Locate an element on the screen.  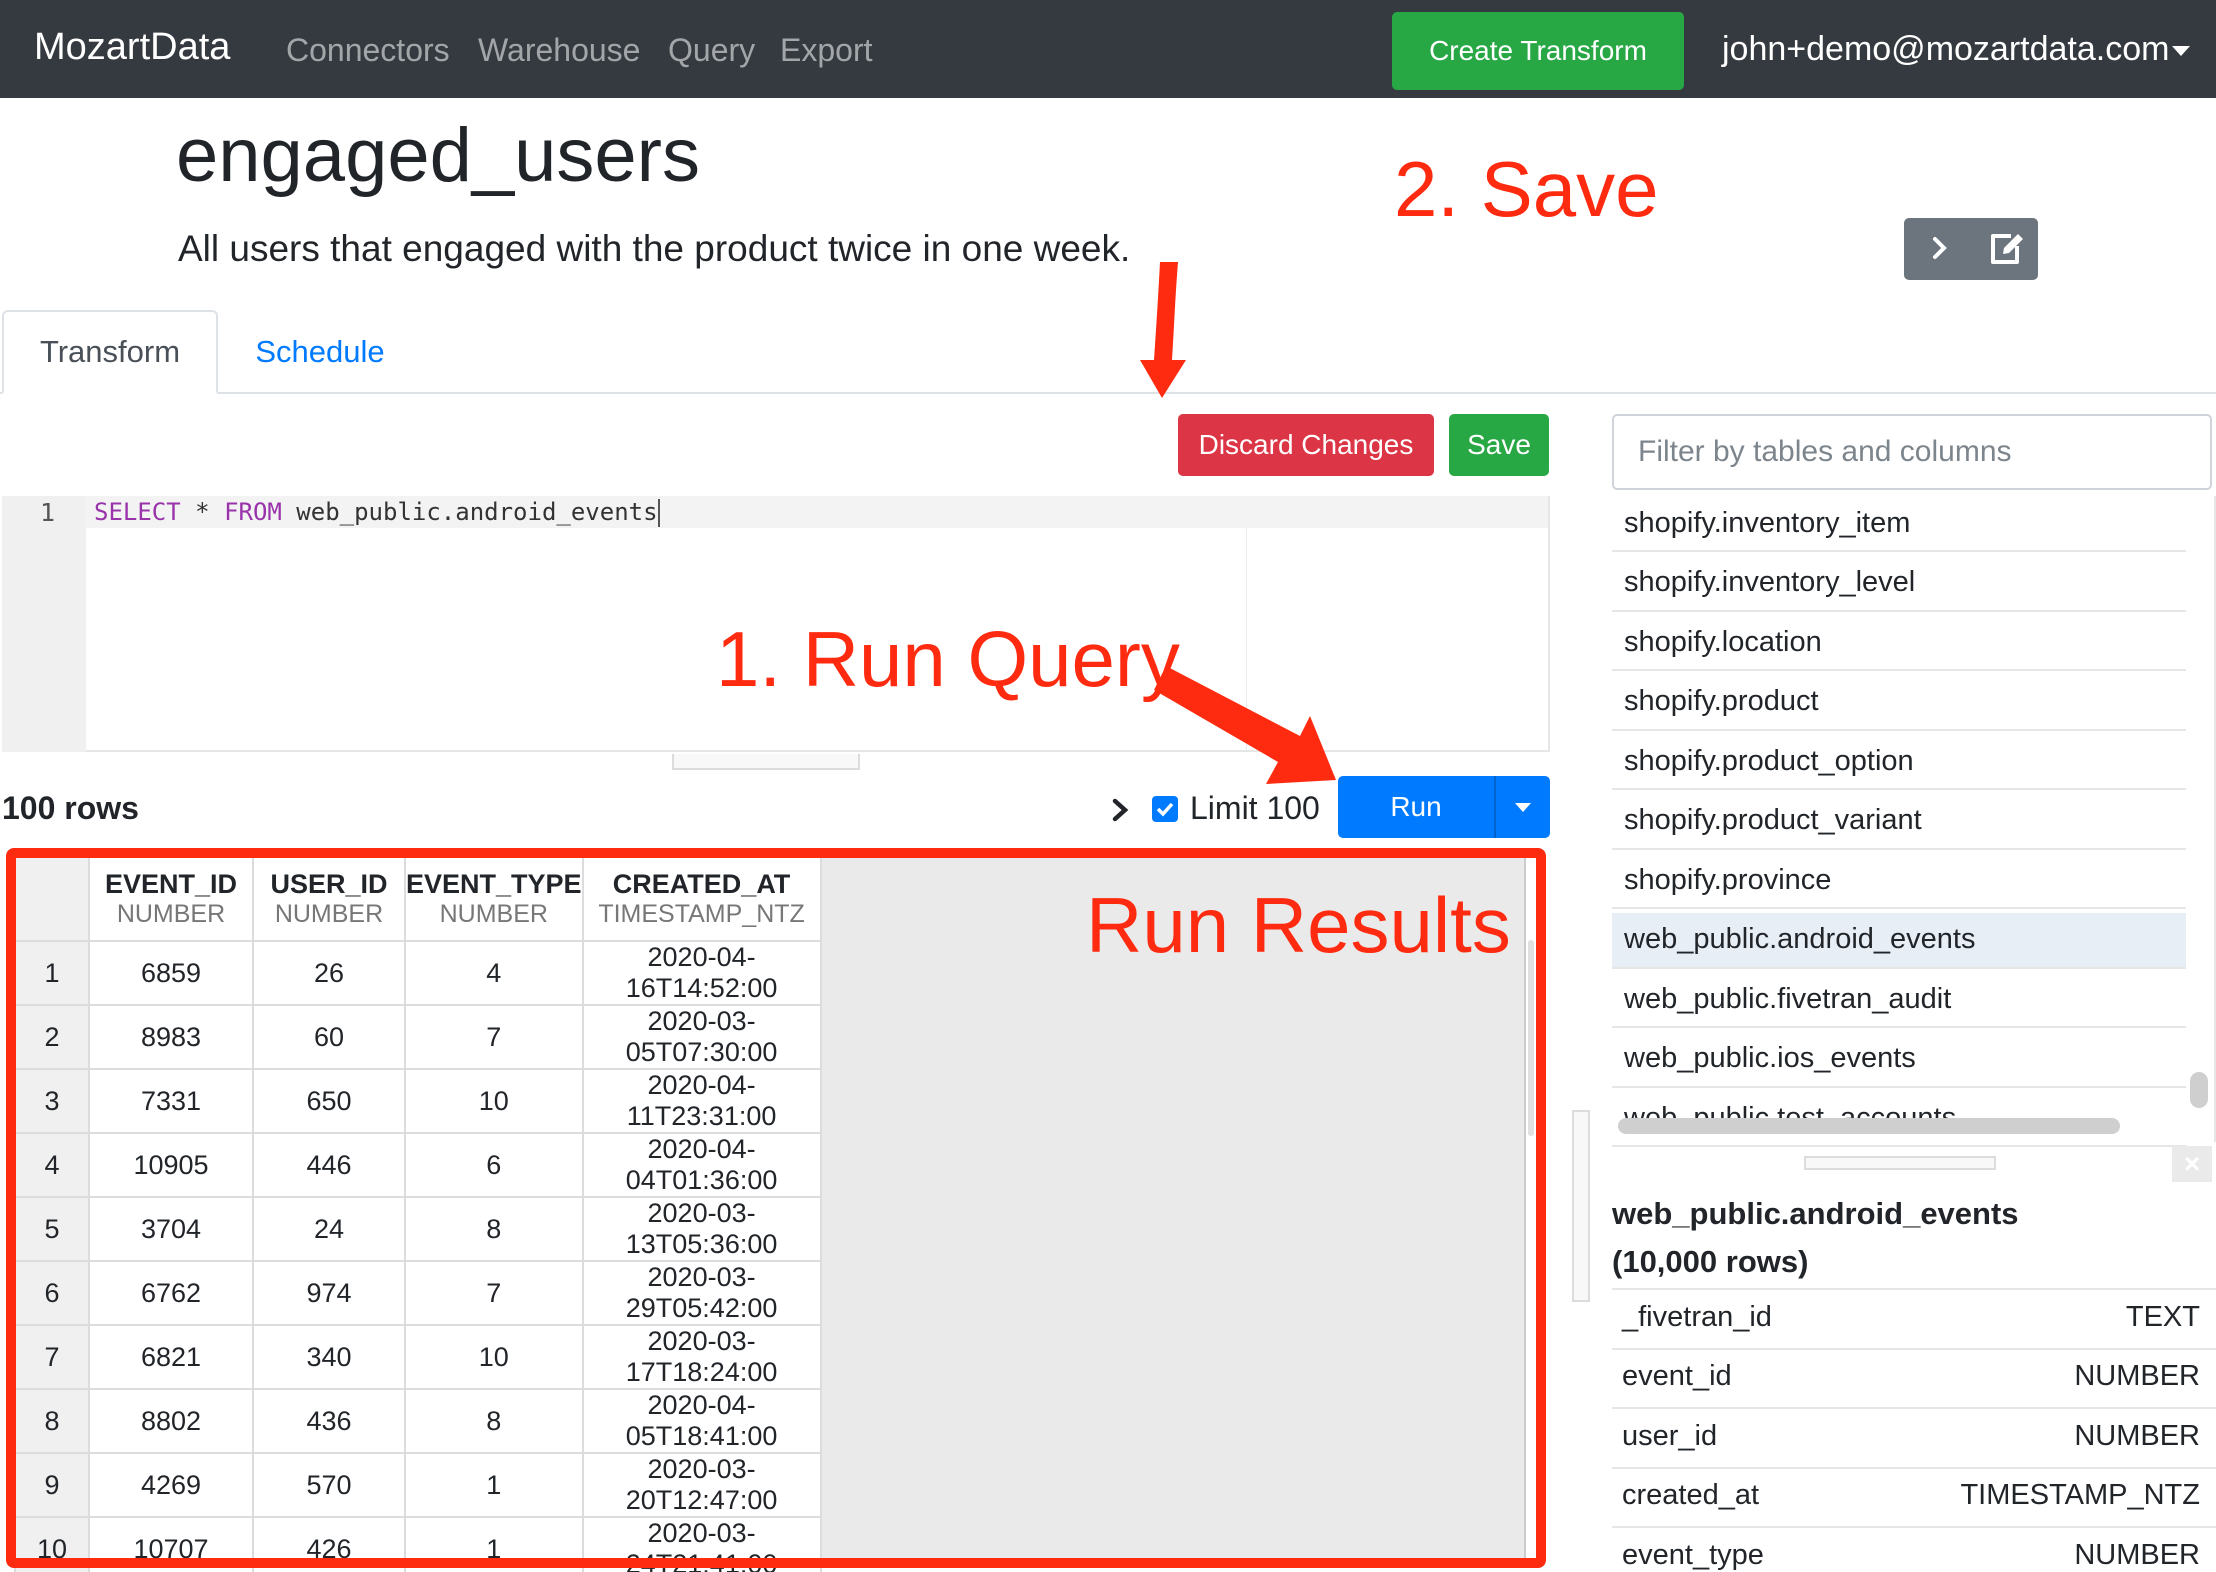
column-list-type: TEXT is located at coordinates (2162, 1316).